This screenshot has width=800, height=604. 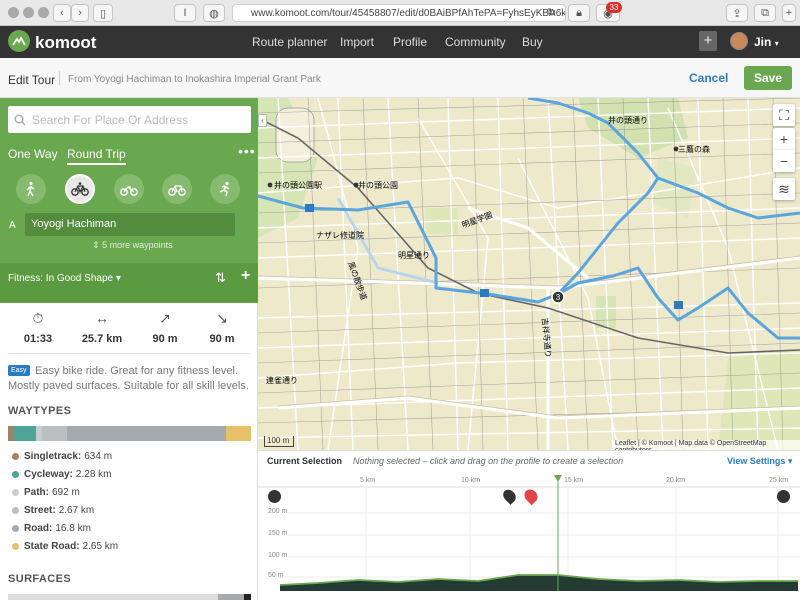 I want to click on search-input: Search For Place Or Address, so click(x=129, y=119).